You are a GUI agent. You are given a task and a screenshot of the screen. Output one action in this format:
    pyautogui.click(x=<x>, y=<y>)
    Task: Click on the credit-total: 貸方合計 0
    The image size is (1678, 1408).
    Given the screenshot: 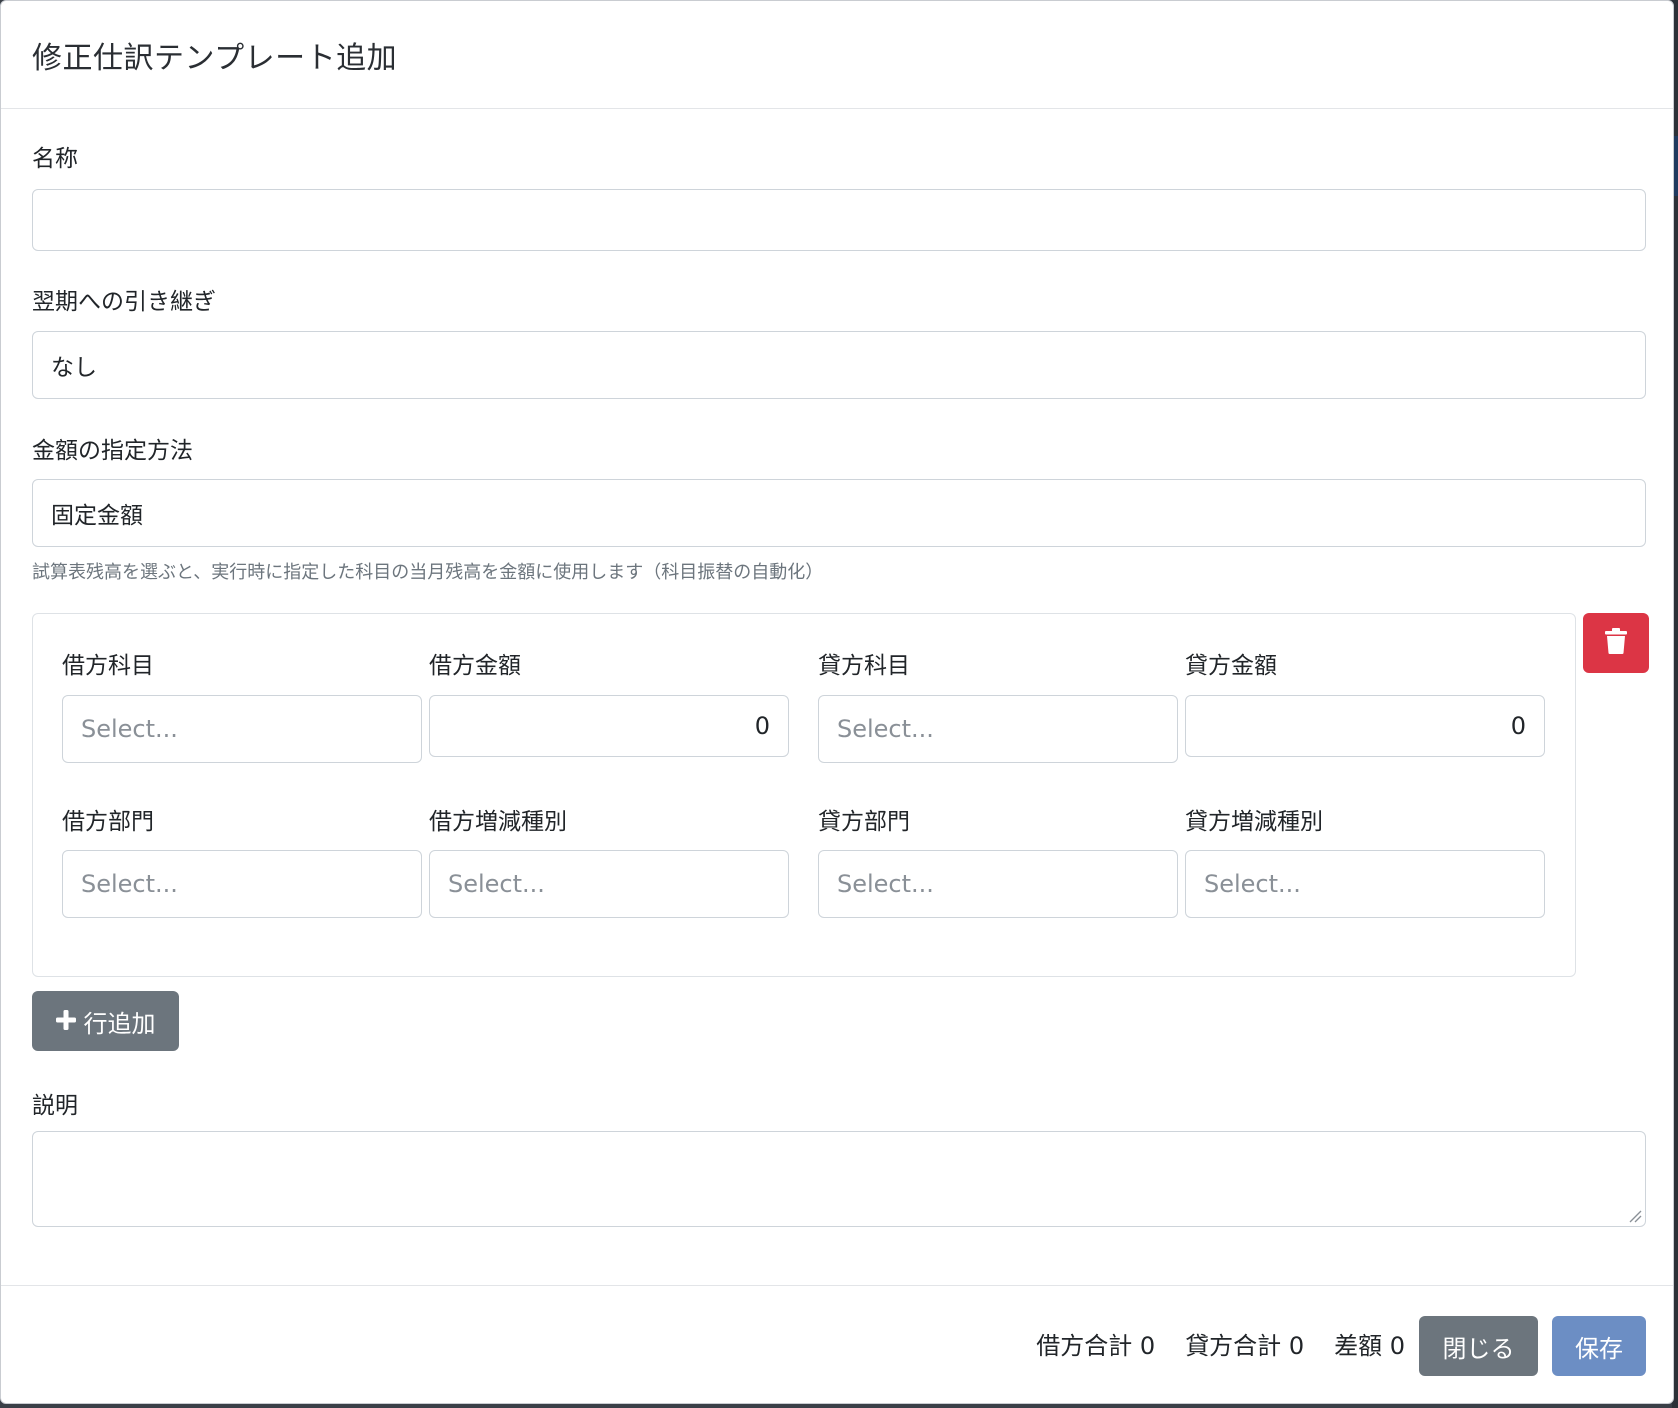 What is the action you would take?
    pyautogui.click(x=1245, y=1346)
    